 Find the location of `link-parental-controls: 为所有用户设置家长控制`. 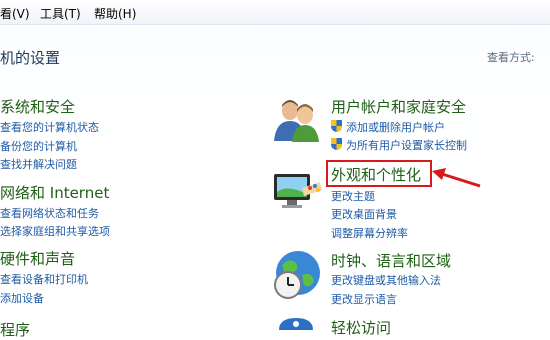

link-parental-controls: 为所有用户设置家长控制 is located at coordinates (406, 145).